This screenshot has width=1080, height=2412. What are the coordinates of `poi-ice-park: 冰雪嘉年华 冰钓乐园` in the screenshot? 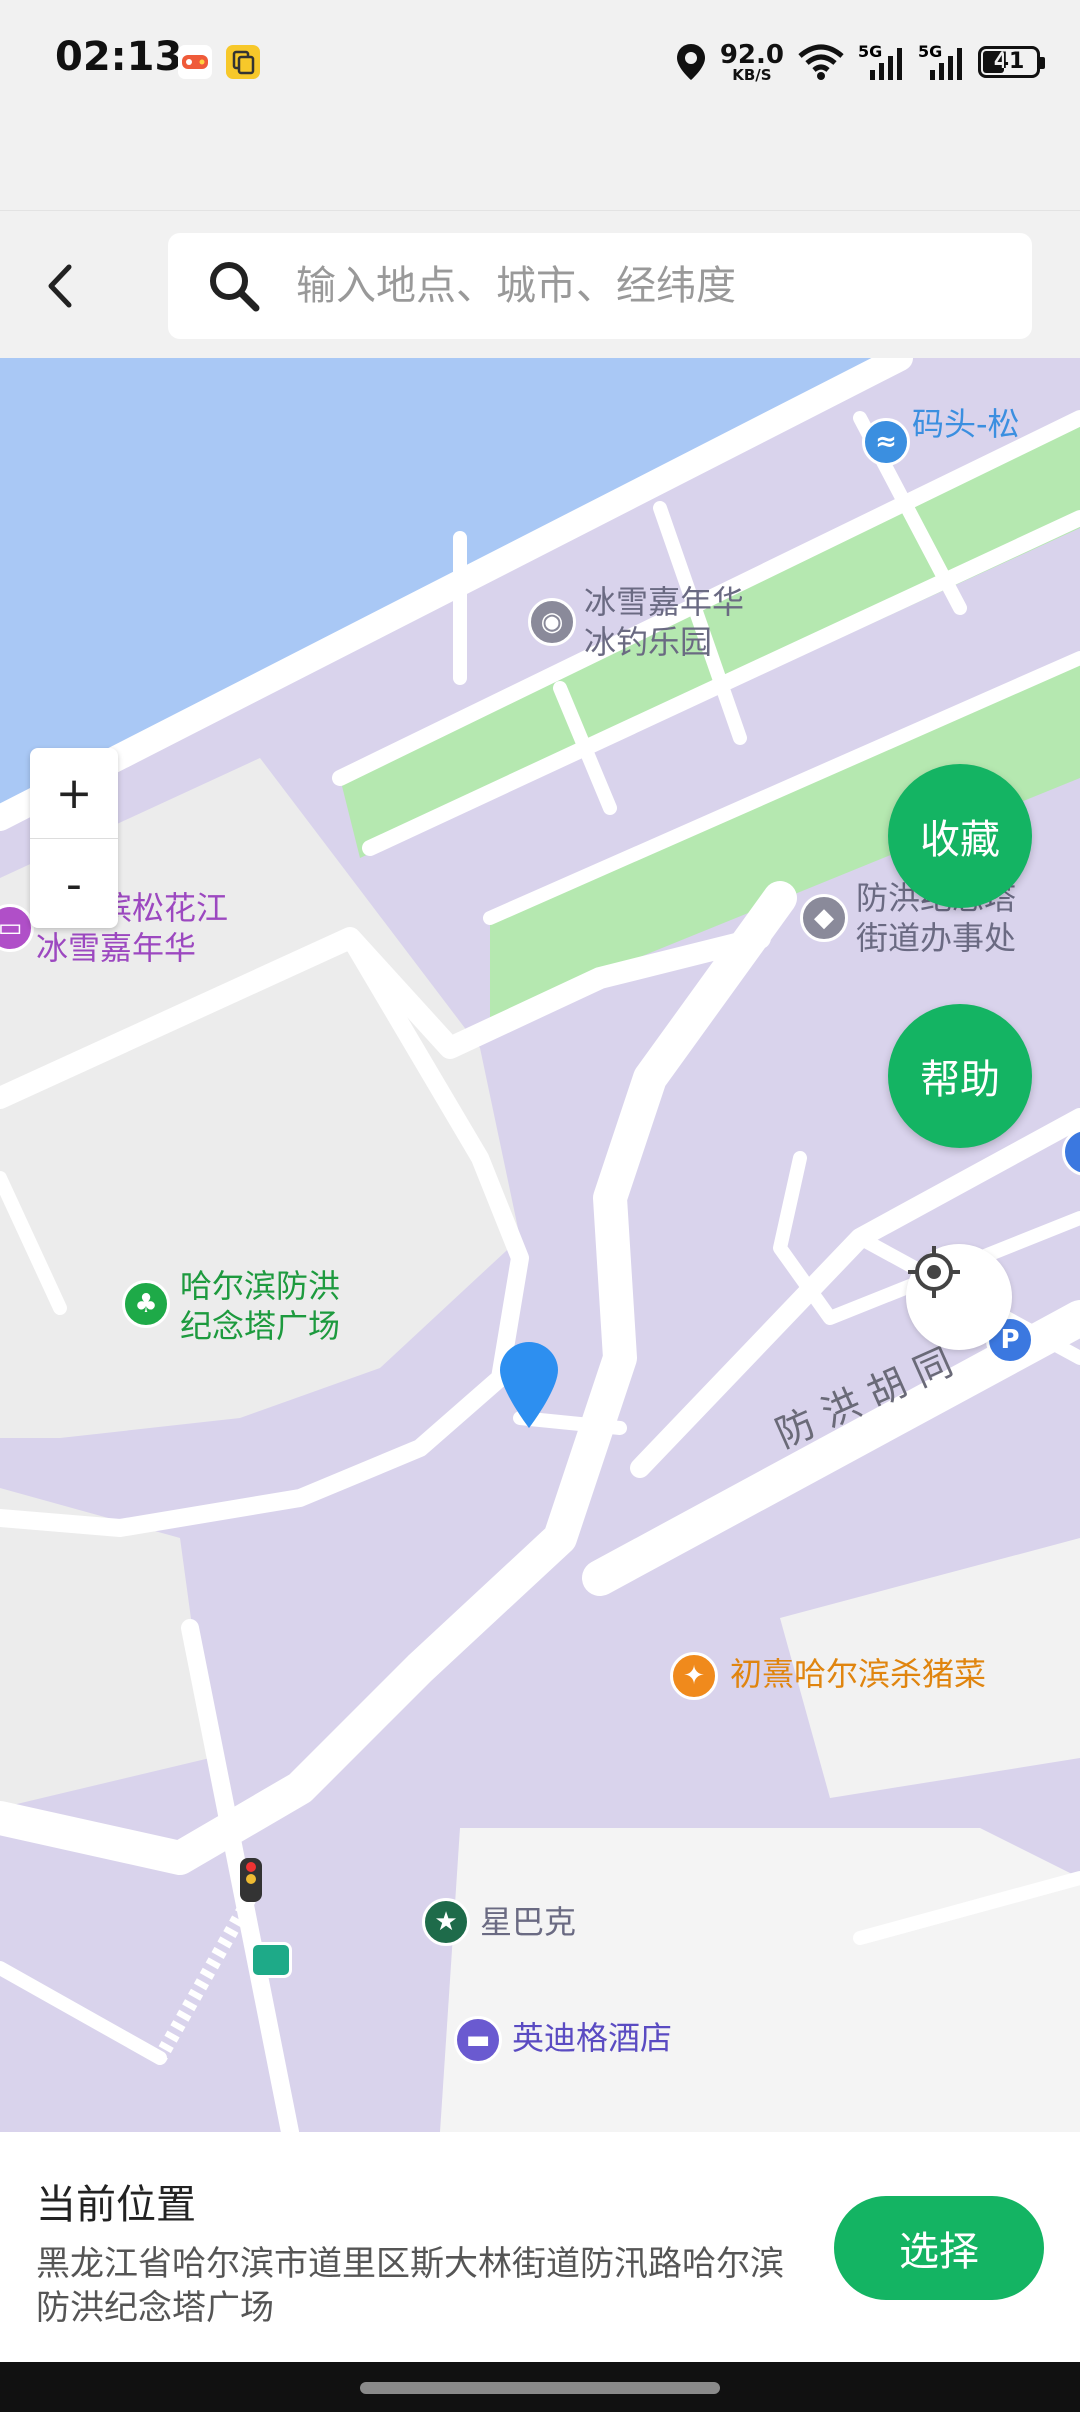 It's located at (664, 622).